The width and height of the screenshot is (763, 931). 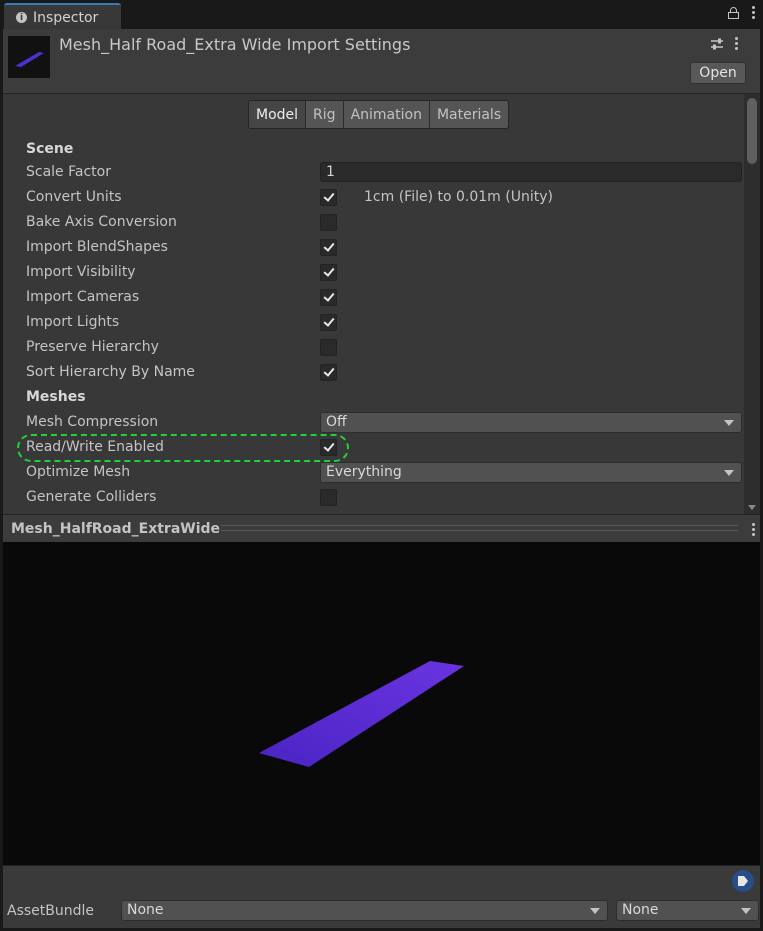 I want to click on bake-axis-checkbox, so click(x=328, y=222).